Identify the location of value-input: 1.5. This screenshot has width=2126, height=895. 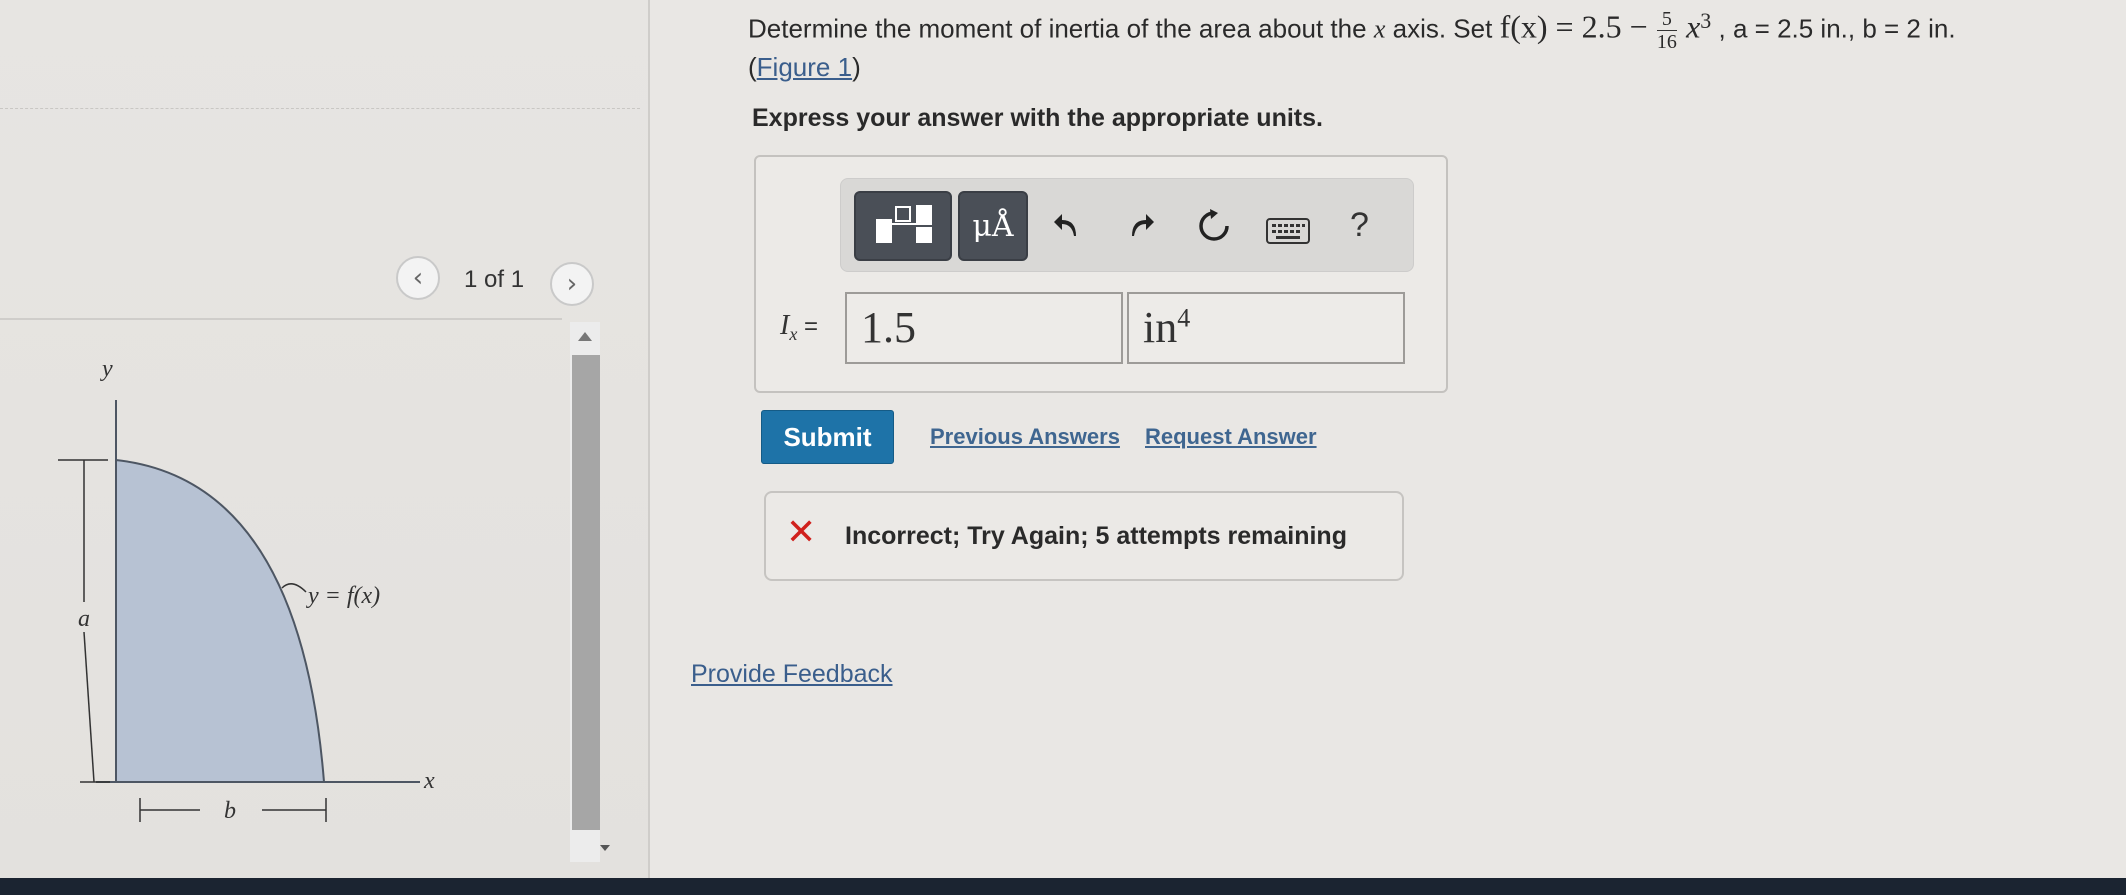
(984, 328).